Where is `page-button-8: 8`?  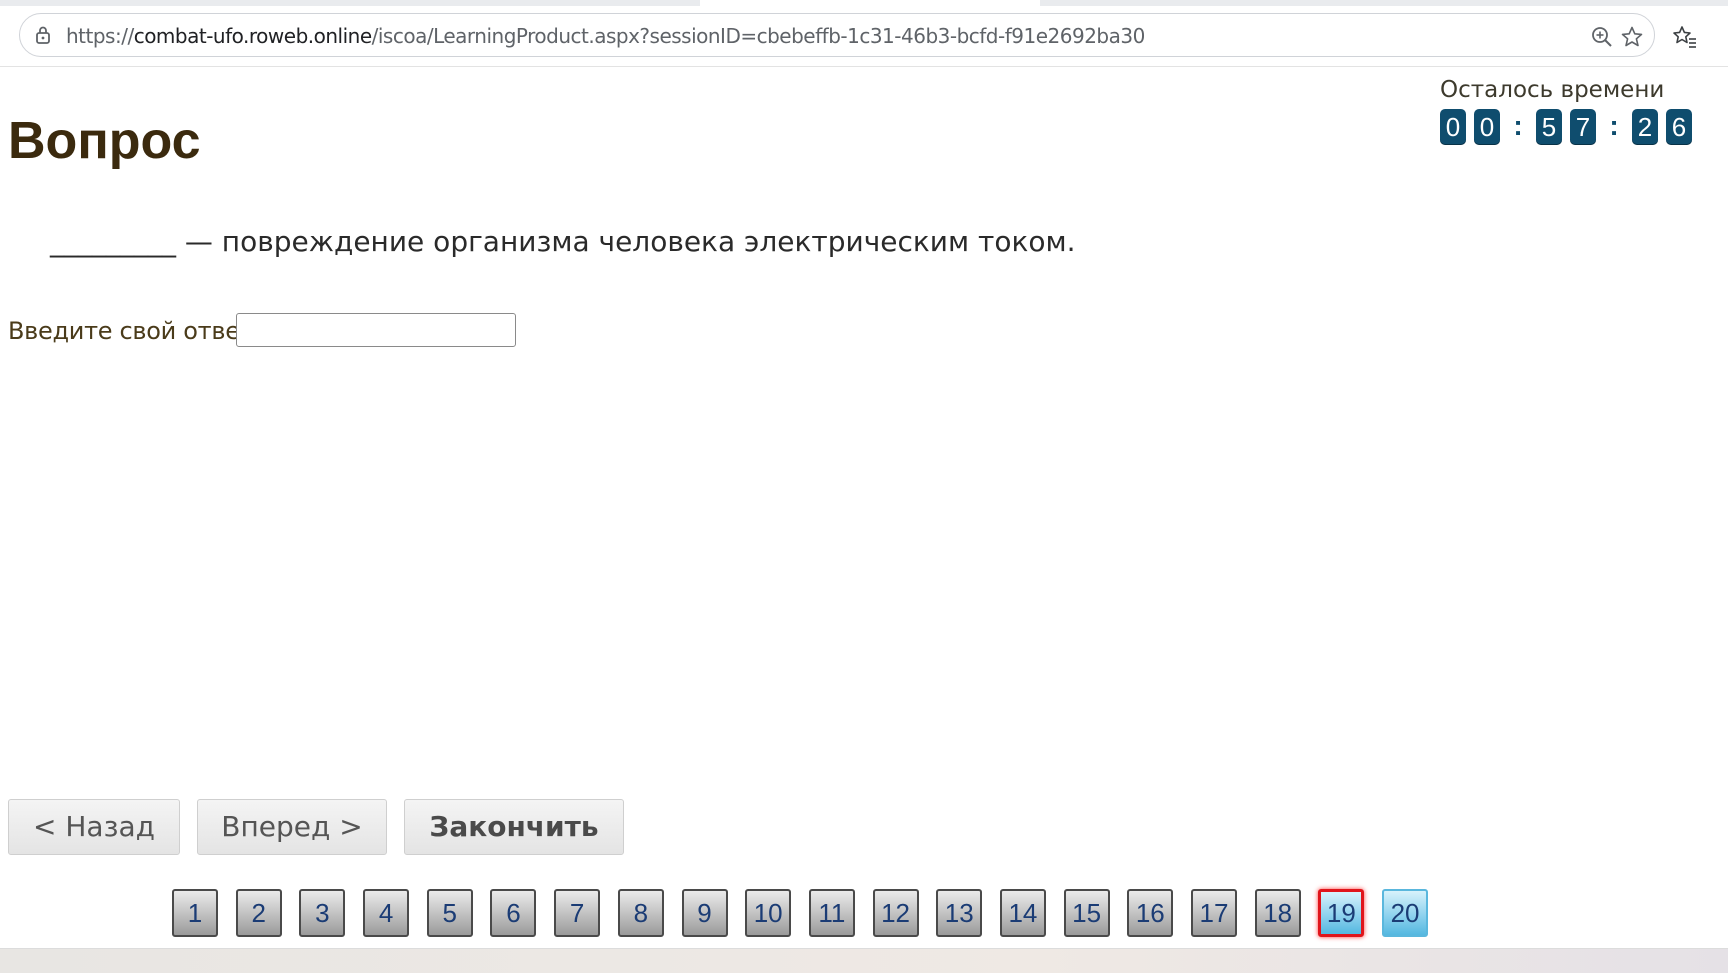 page-button-8: 8 is located at coordinates (640, 913).